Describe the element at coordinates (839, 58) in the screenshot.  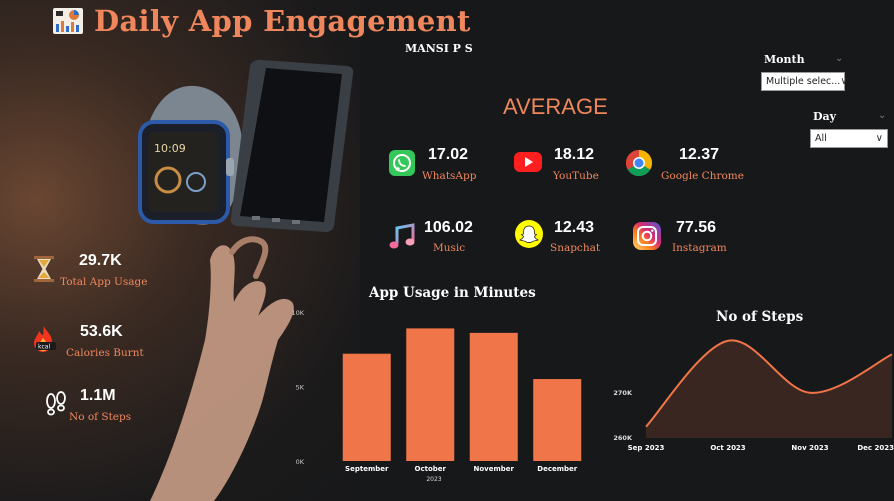
I see `month-slicer-collapse-icon: ⌄` at that location.